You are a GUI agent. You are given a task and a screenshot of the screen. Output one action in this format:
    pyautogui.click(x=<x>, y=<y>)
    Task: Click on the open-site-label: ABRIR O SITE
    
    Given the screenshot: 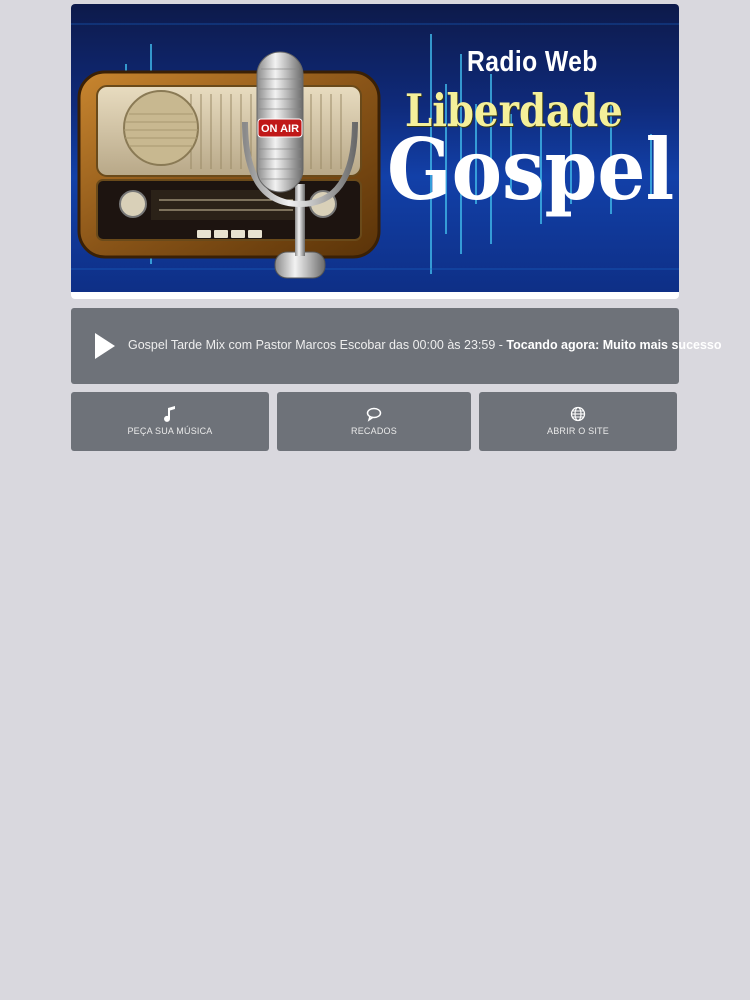 What is the action you would take?
    pyautogui.click(x=578, y=431)
    